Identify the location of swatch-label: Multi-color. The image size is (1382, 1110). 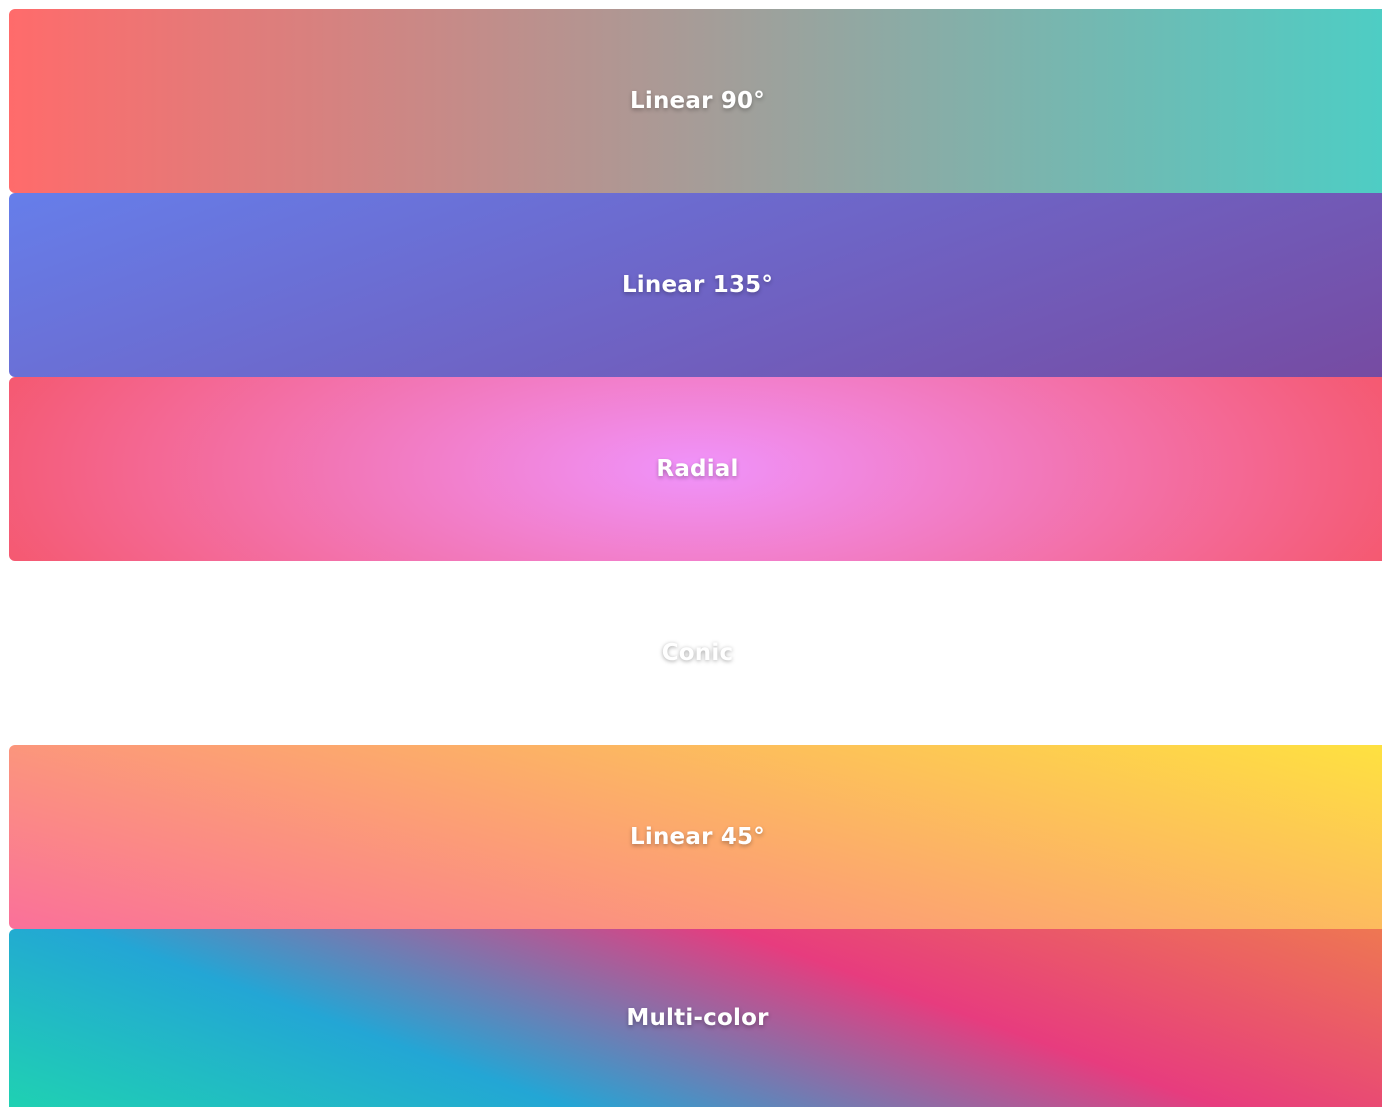
(697, 1018).